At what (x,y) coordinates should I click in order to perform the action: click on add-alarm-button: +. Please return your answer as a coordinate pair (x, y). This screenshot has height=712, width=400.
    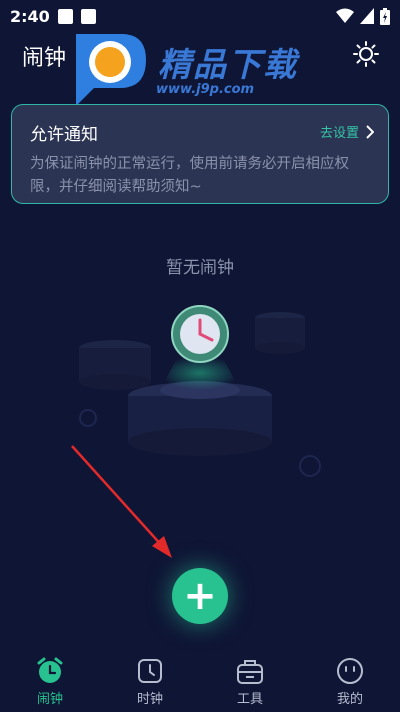
    Looking at the image, I should click on (200, 596).